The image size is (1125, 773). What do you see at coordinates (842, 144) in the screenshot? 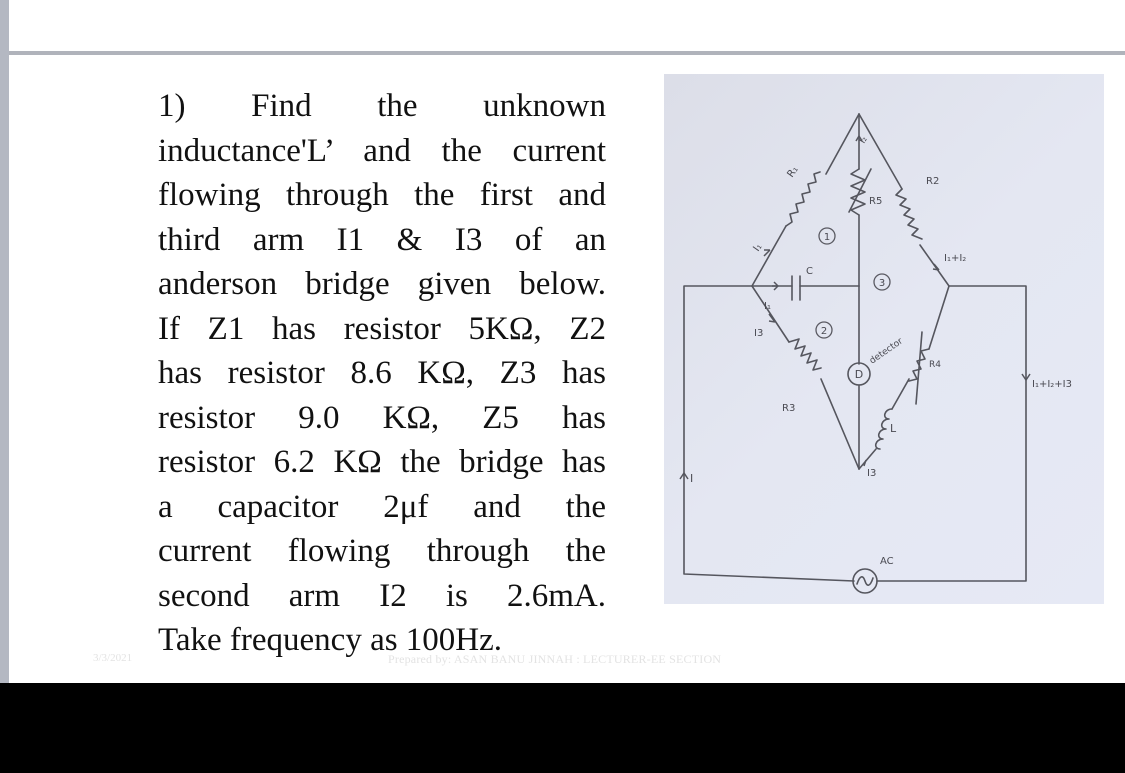
I see `wire-r1-b` at bounding box center [842, 144].